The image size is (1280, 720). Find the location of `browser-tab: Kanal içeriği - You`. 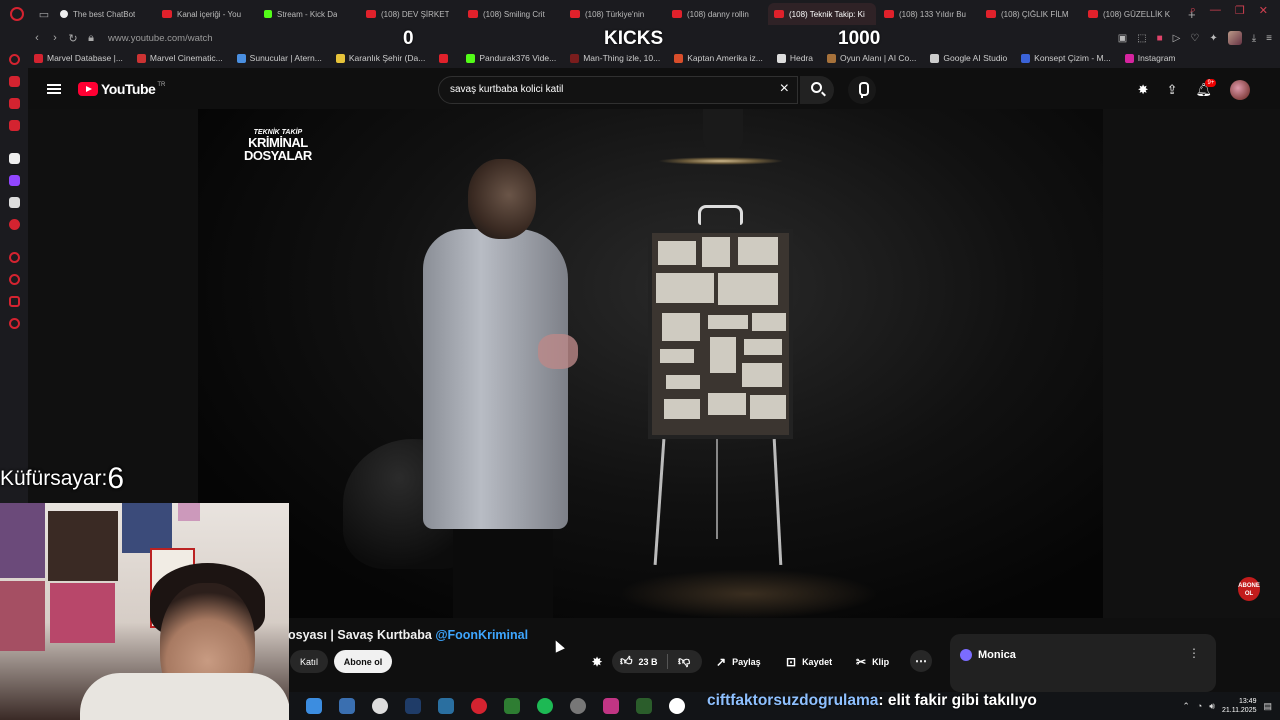

browser-tab: Kanal içeriği - You is located at coordinates (206, 14).